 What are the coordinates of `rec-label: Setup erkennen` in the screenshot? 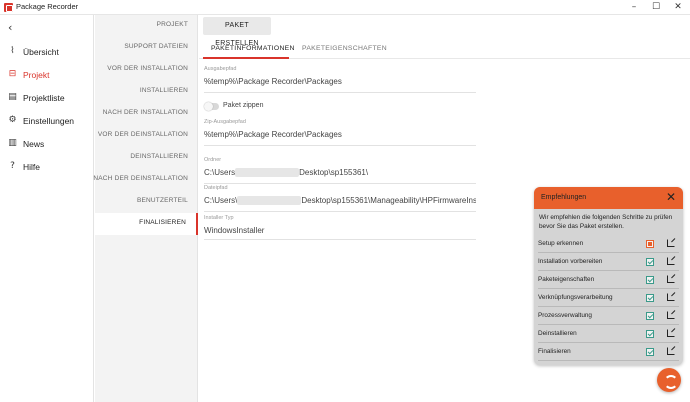 It's located at (561, 243).